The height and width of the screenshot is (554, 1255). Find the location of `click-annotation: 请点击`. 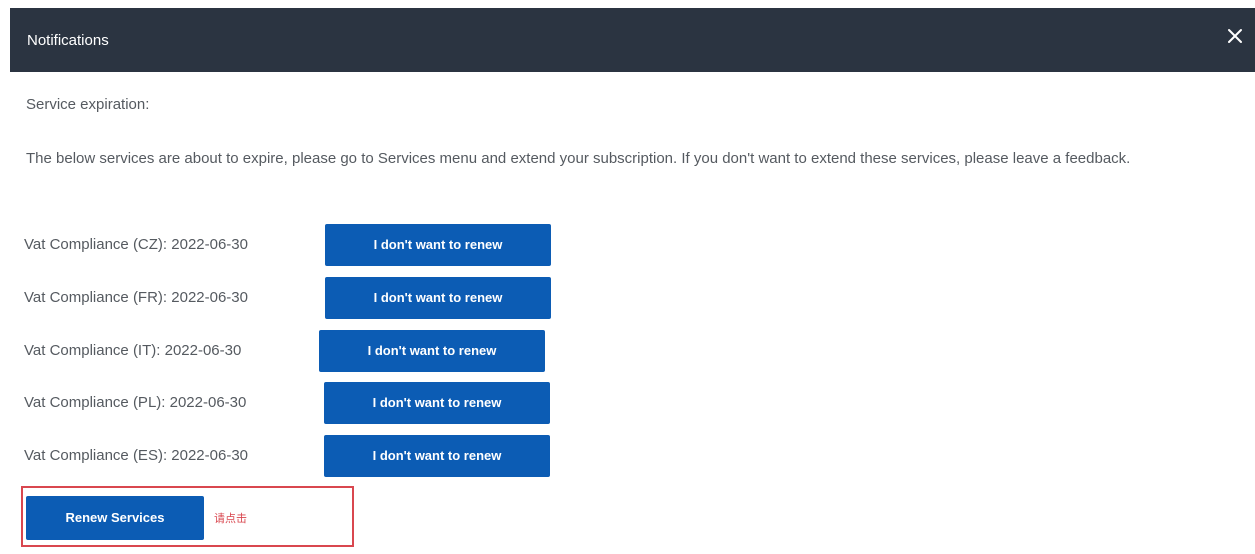

click-annotation: 请点击 is located at coordinates (230, 518).